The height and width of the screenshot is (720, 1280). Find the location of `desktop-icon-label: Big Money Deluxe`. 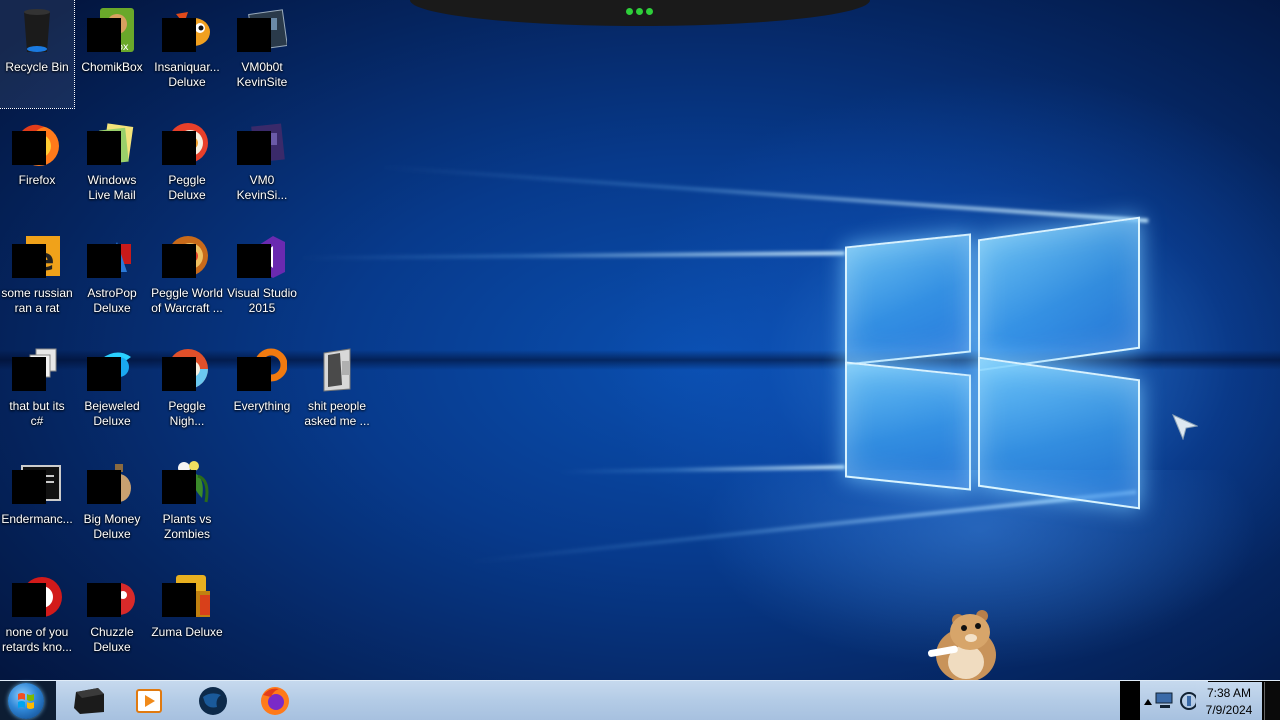

desktop-icon-label: Big Money Deluxe is located at coordinates (112, 526).